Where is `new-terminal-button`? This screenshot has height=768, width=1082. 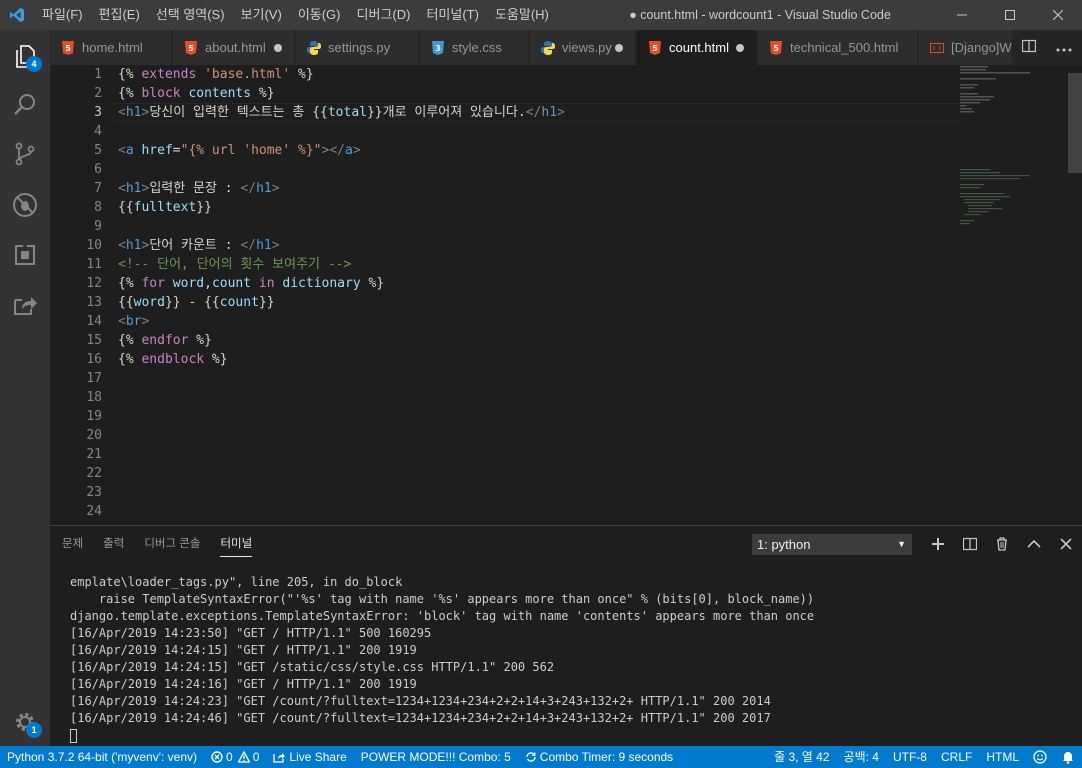
new-terminal-button is located at coordinates (938, 544).